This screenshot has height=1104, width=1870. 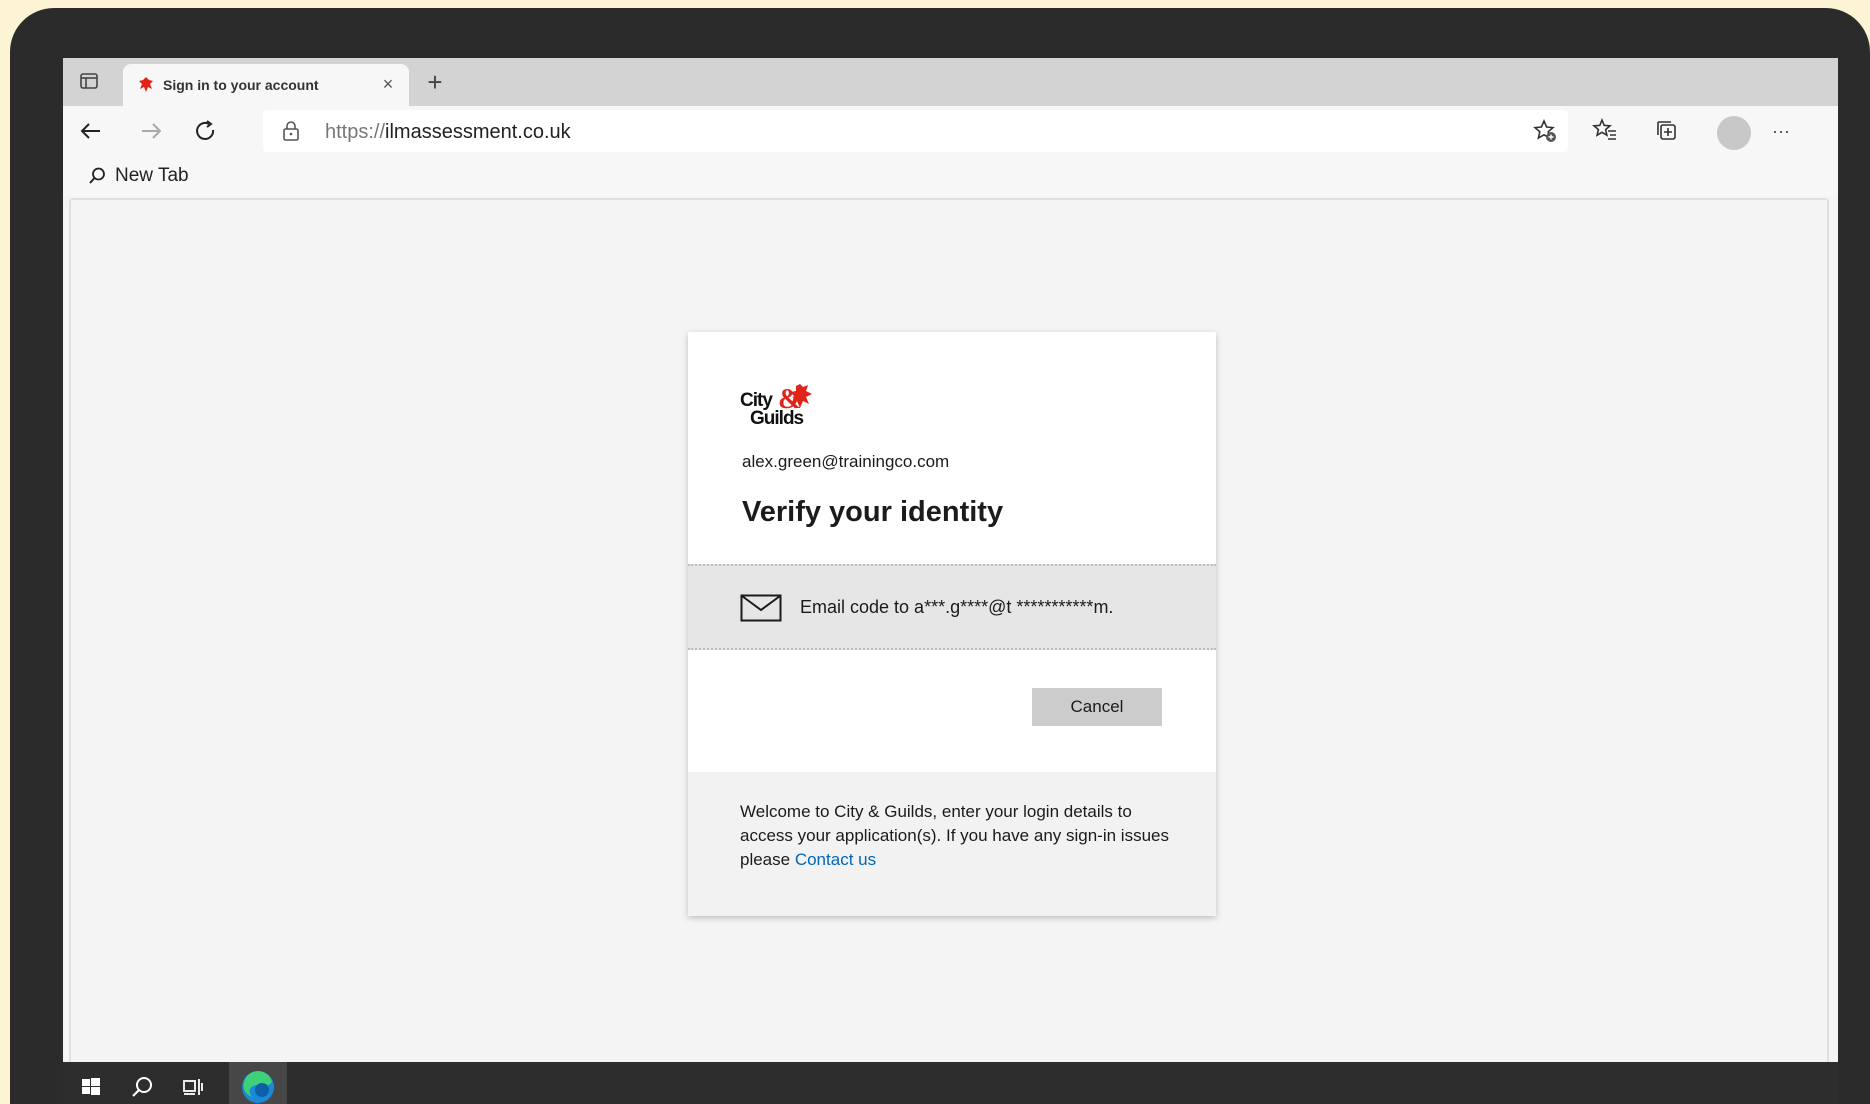 I want to click on collections-button, so click(x=1667, y=131).